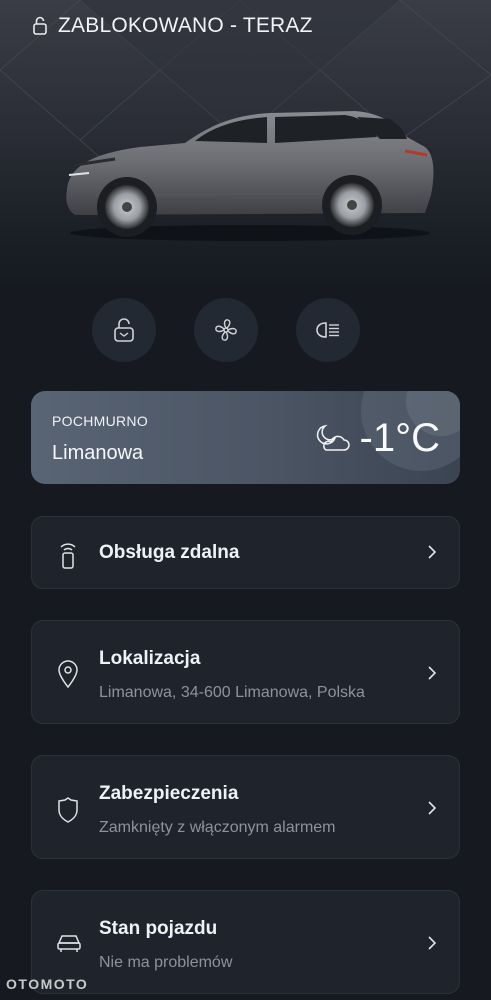 Image resolution: width=491 pixels, height=1000 pixels. Describe the element at coordinates (40, 25) in the screenshot. I see `padlock-open-icon` at that location.